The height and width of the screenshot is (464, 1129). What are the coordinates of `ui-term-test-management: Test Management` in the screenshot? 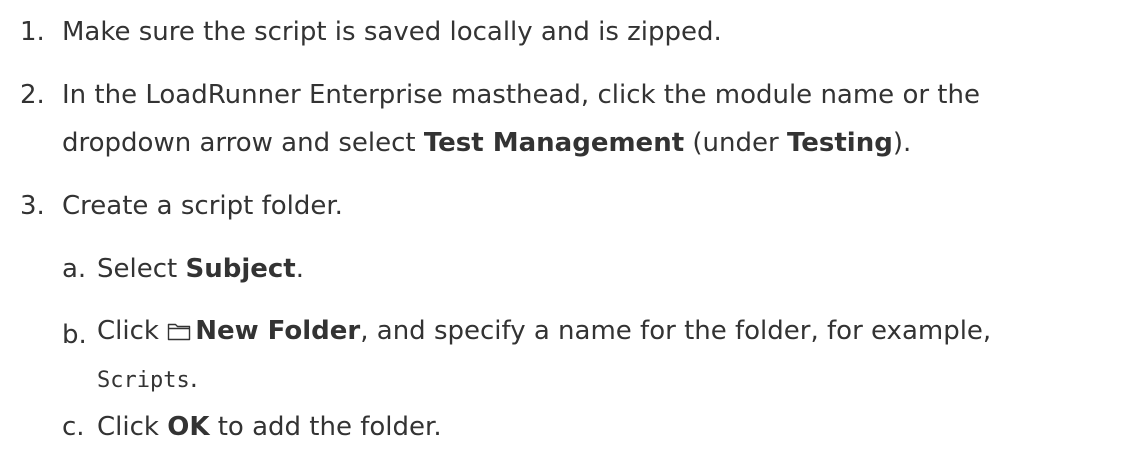 It's located at (554, 143).